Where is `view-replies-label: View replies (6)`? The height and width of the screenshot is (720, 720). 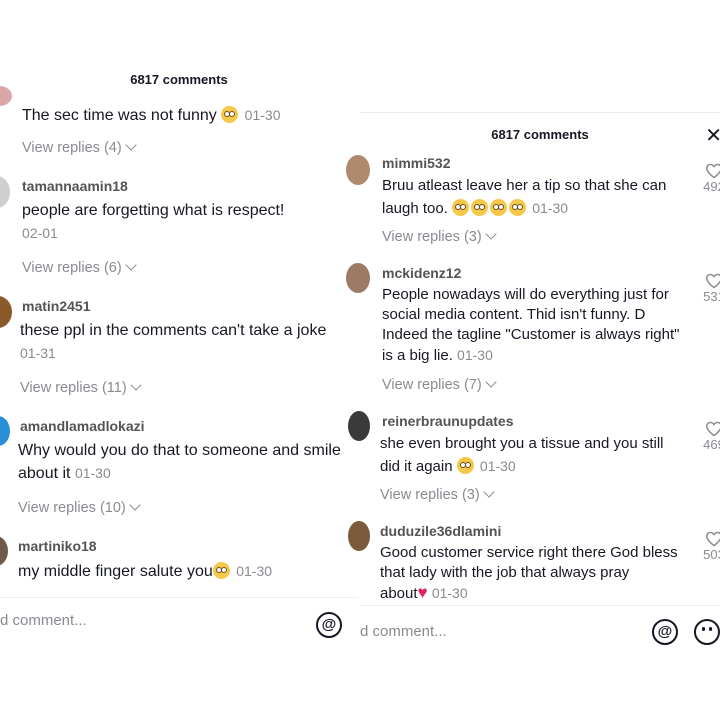 view-replies-label: View replies (6) is located at coordinates (72, 268).